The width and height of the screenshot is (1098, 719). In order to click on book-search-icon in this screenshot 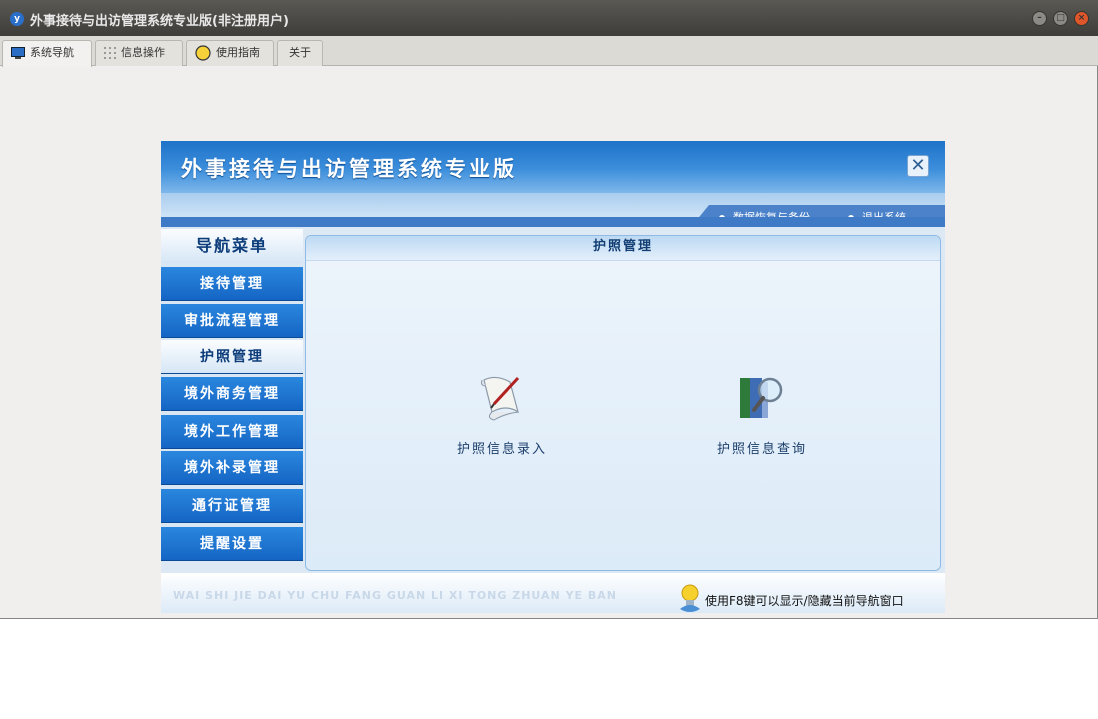, I will do `click(761, 397)`.